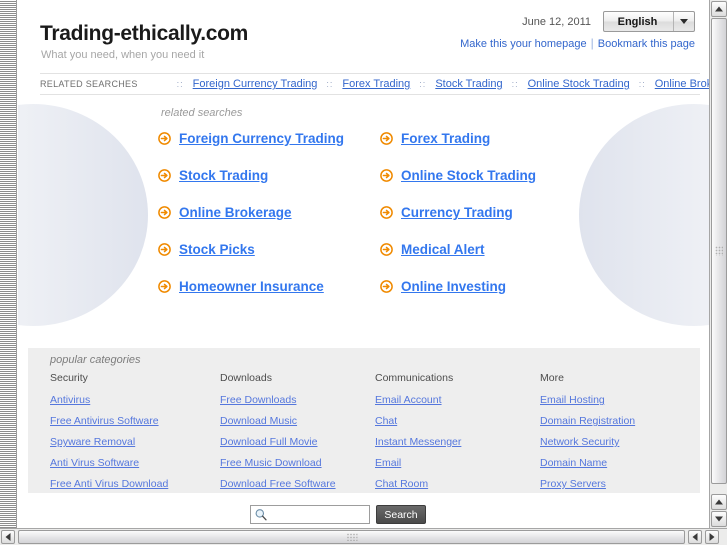 The width and height of the screenshot is (727, 545). What do you see at coordinates (719, 251) in the screenshot?
I see `vertical-scrollbar-thumb` at bounding box center [719, 251].